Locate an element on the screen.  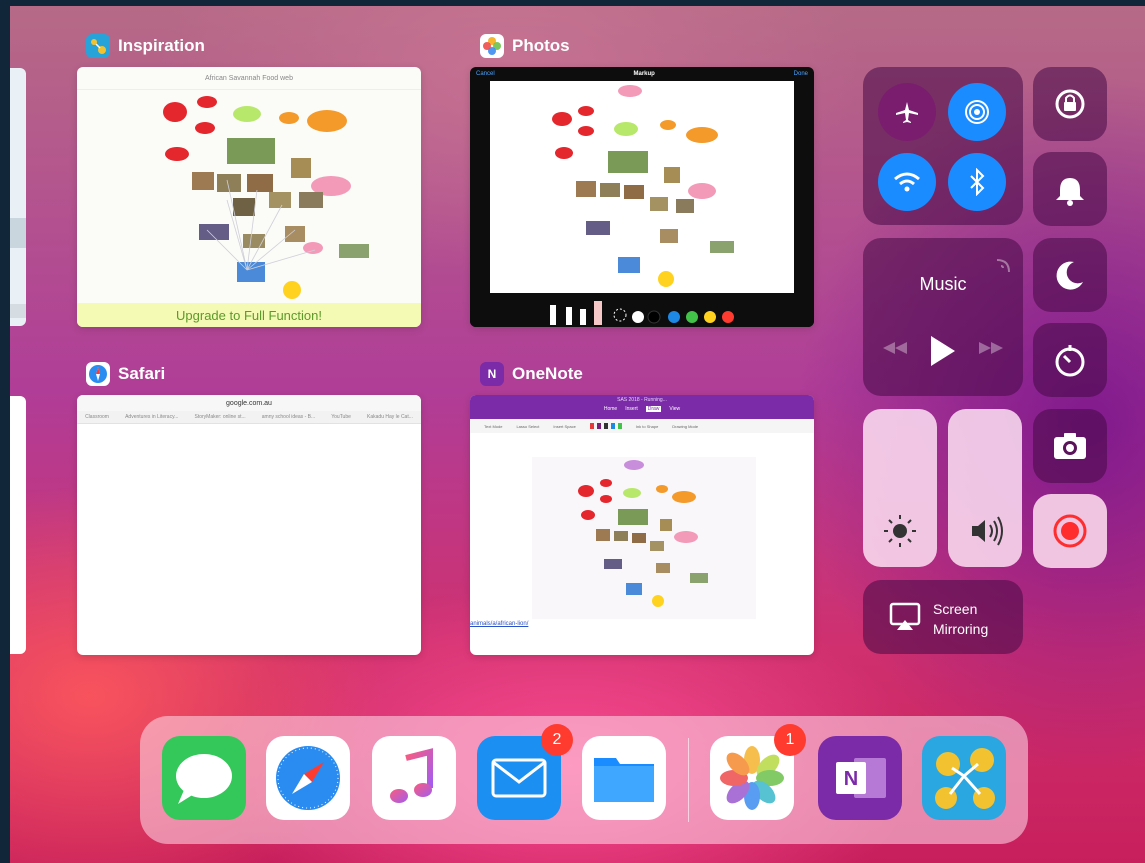
inspiration-icon is located at coordinates (965, 778).